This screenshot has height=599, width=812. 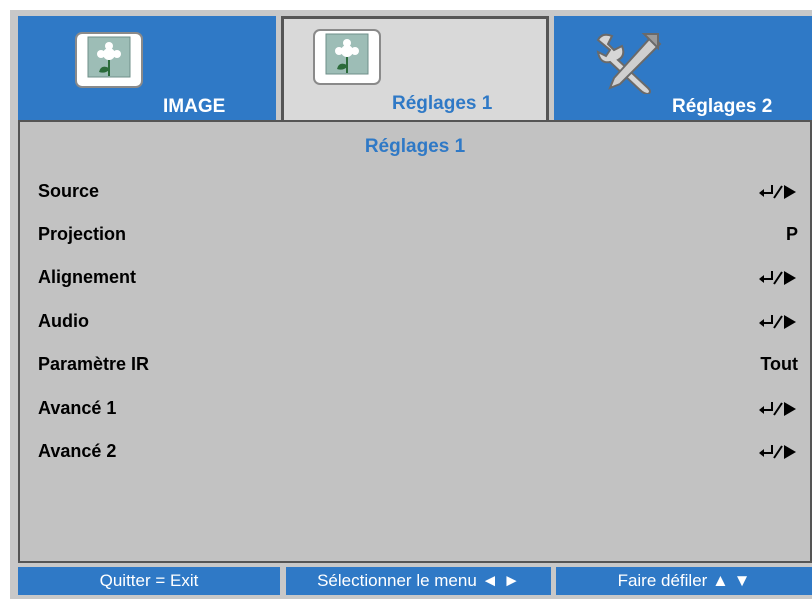 I want to click on footer-scroll-hint: Faire défiler ▲ ▼, so click(x=684, y=581).